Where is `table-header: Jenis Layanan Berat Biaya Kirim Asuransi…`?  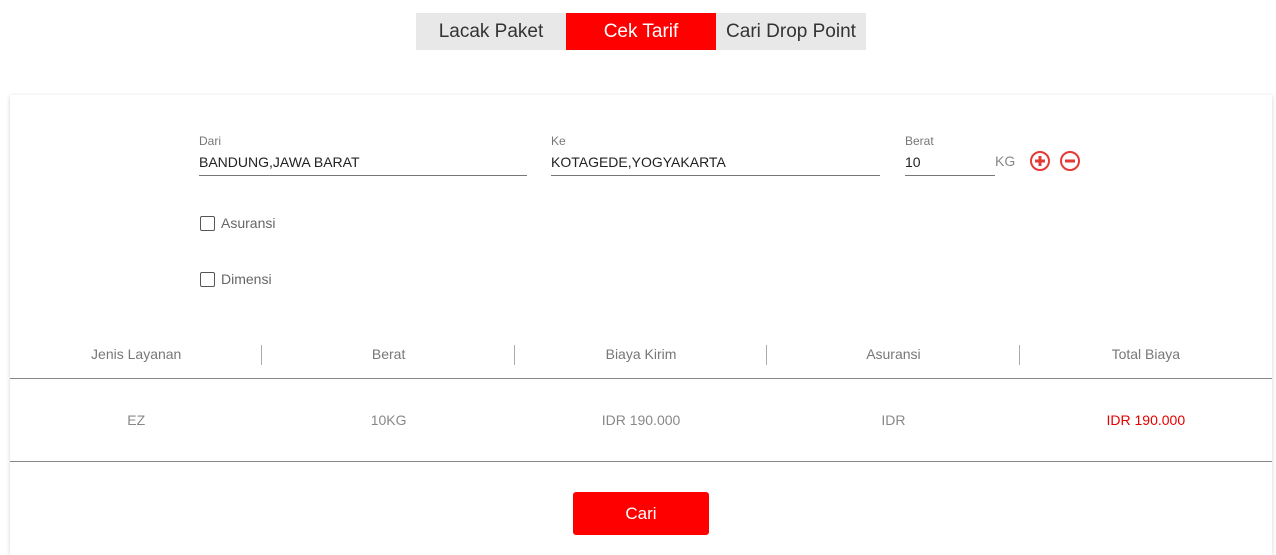
table-header: Jenis Layanan Berat Biaya Kirim Asuransi… is located at coordinates (641, 357).